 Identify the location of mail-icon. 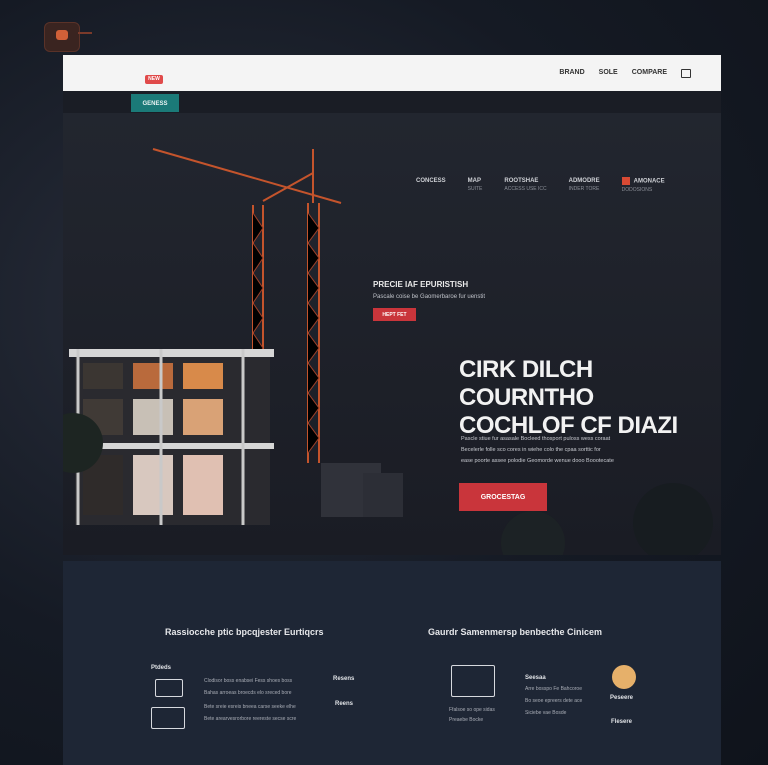
(473, 681).